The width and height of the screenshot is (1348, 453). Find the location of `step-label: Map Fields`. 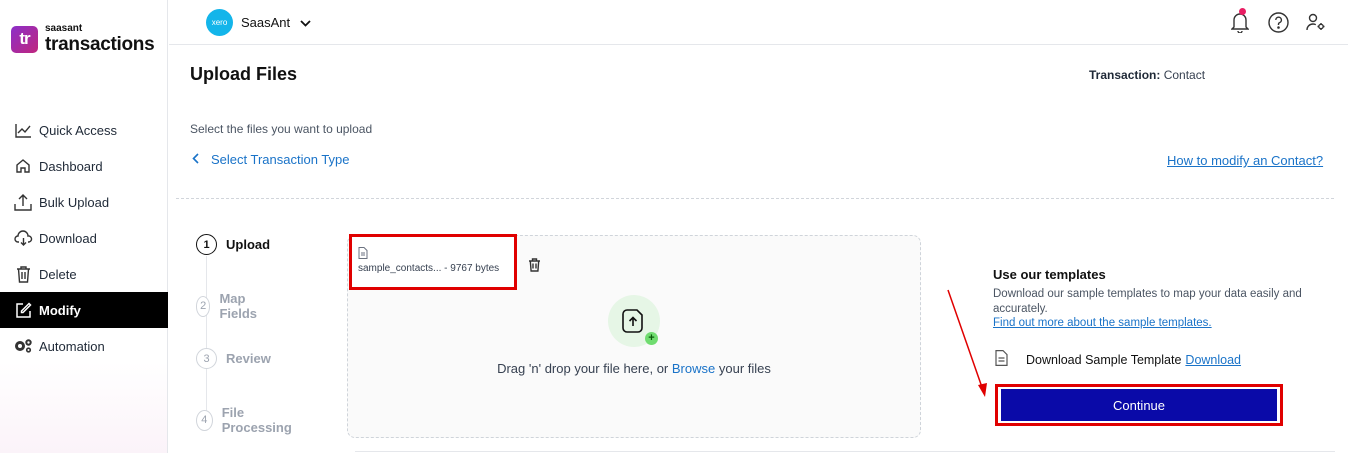

step-label: Map Fields is located at coordinates (238, 306).